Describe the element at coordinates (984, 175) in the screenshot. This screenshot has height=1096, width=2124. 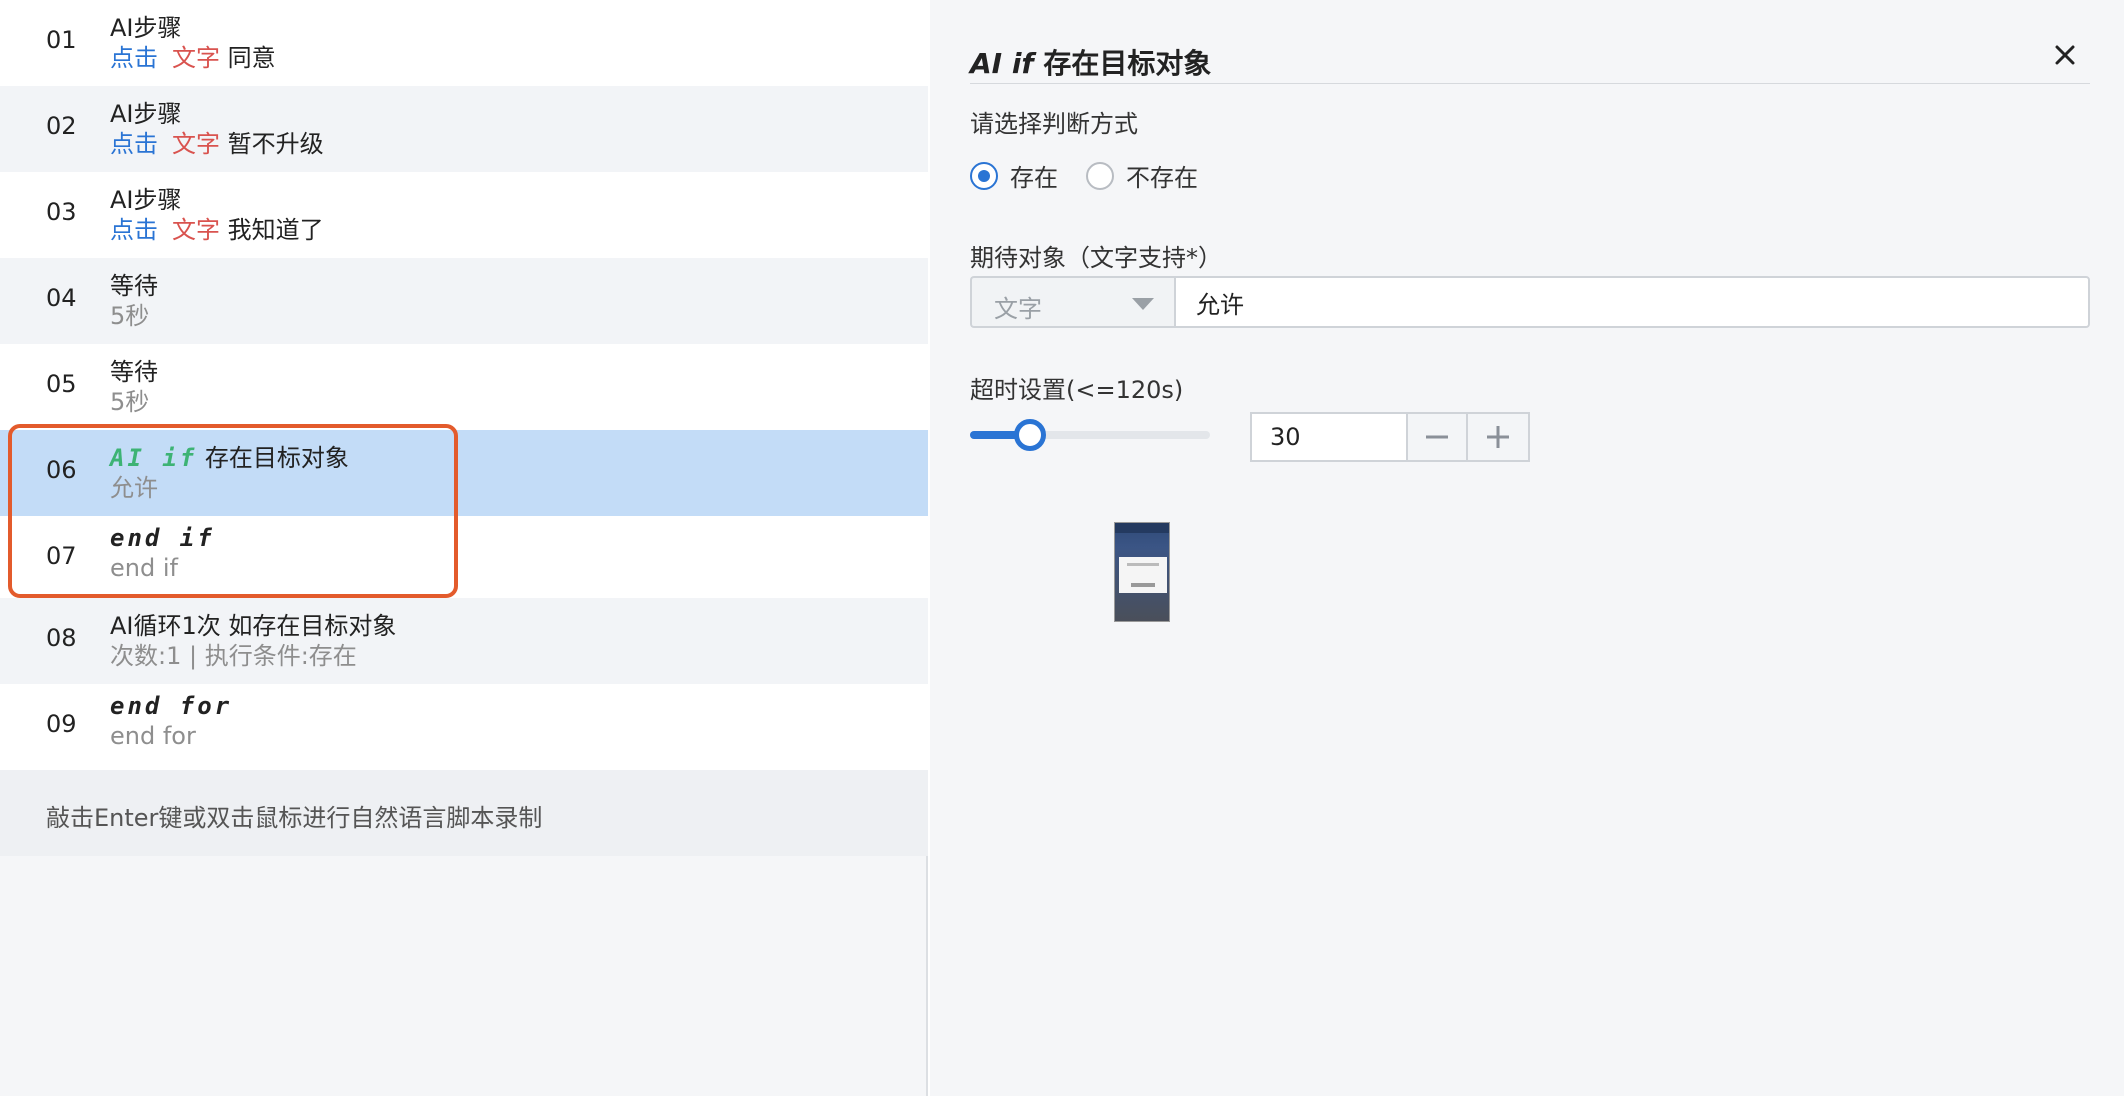
I see `radio-exists-circle` at that location.